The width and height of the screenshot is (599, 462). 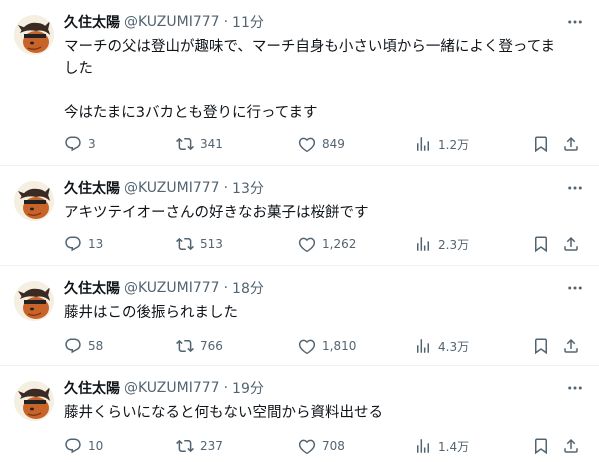 What do you see at coordinates (211, 144) in the screenshot?
I see `retweet-count: 341` at bounding box center [211, 144].